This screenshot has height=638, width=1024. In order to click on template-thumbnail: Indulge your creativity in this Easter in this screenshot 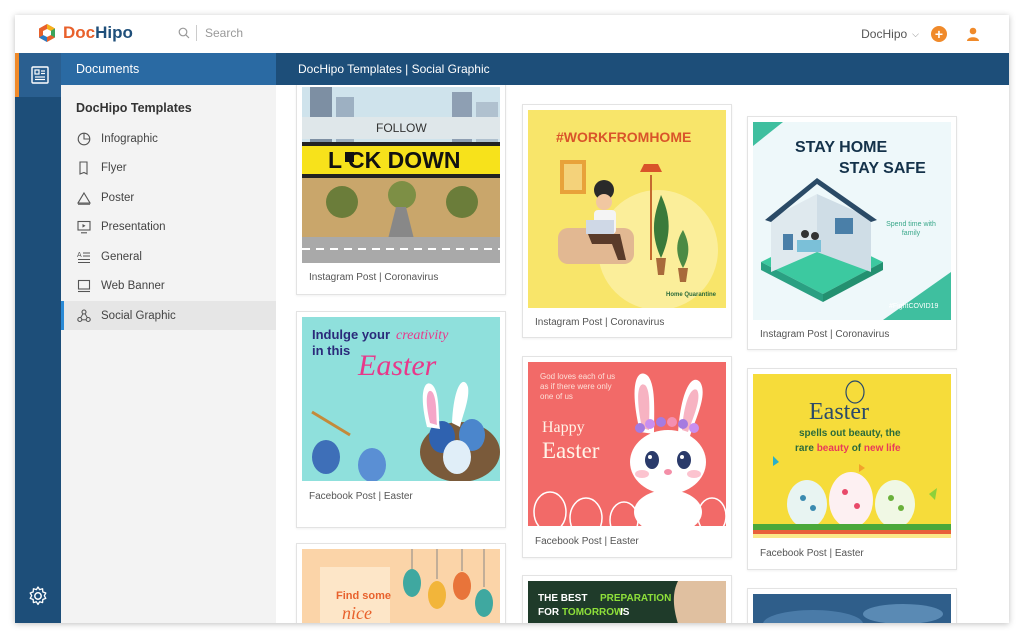, I will do `click(401, 399)`.